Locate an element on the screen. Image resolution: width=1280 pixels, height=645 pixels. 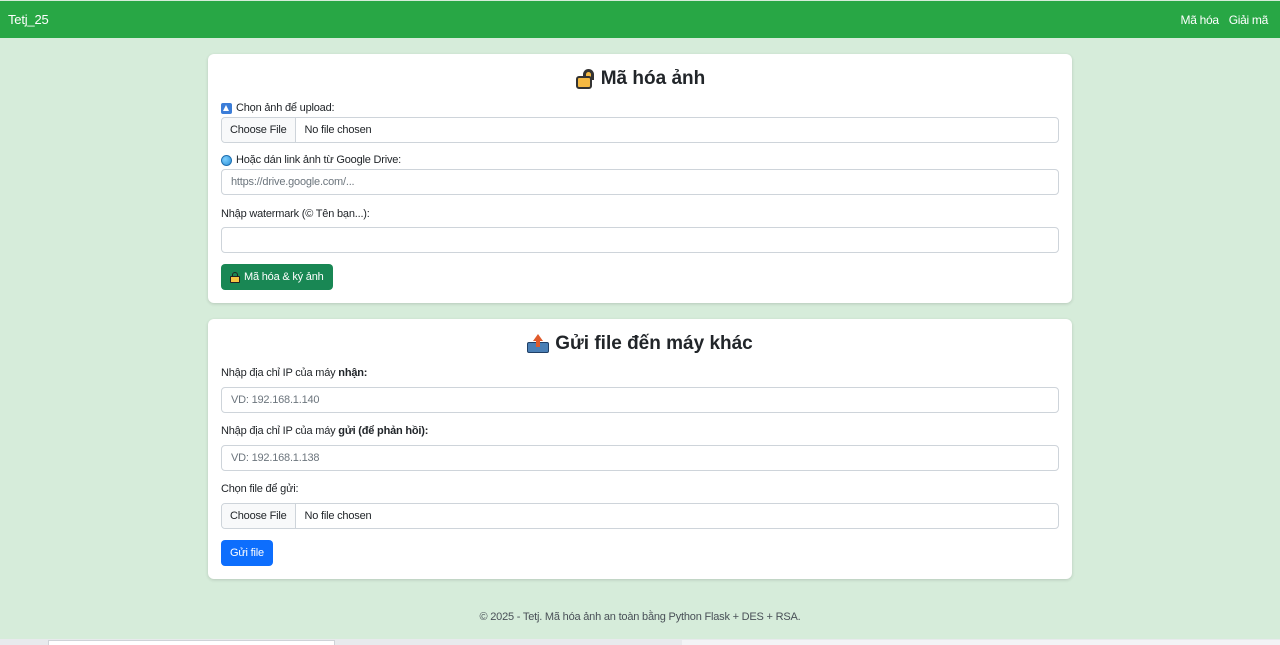
bottom-tab-right is located at coordinates (981, 642).